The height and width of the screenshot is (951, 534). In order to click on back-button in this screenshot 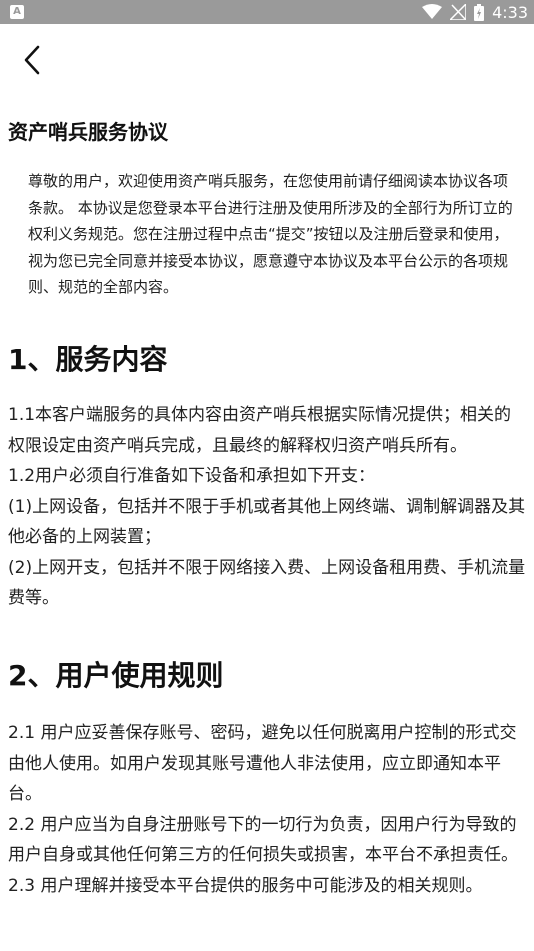, I will do `click(32, 60)`.